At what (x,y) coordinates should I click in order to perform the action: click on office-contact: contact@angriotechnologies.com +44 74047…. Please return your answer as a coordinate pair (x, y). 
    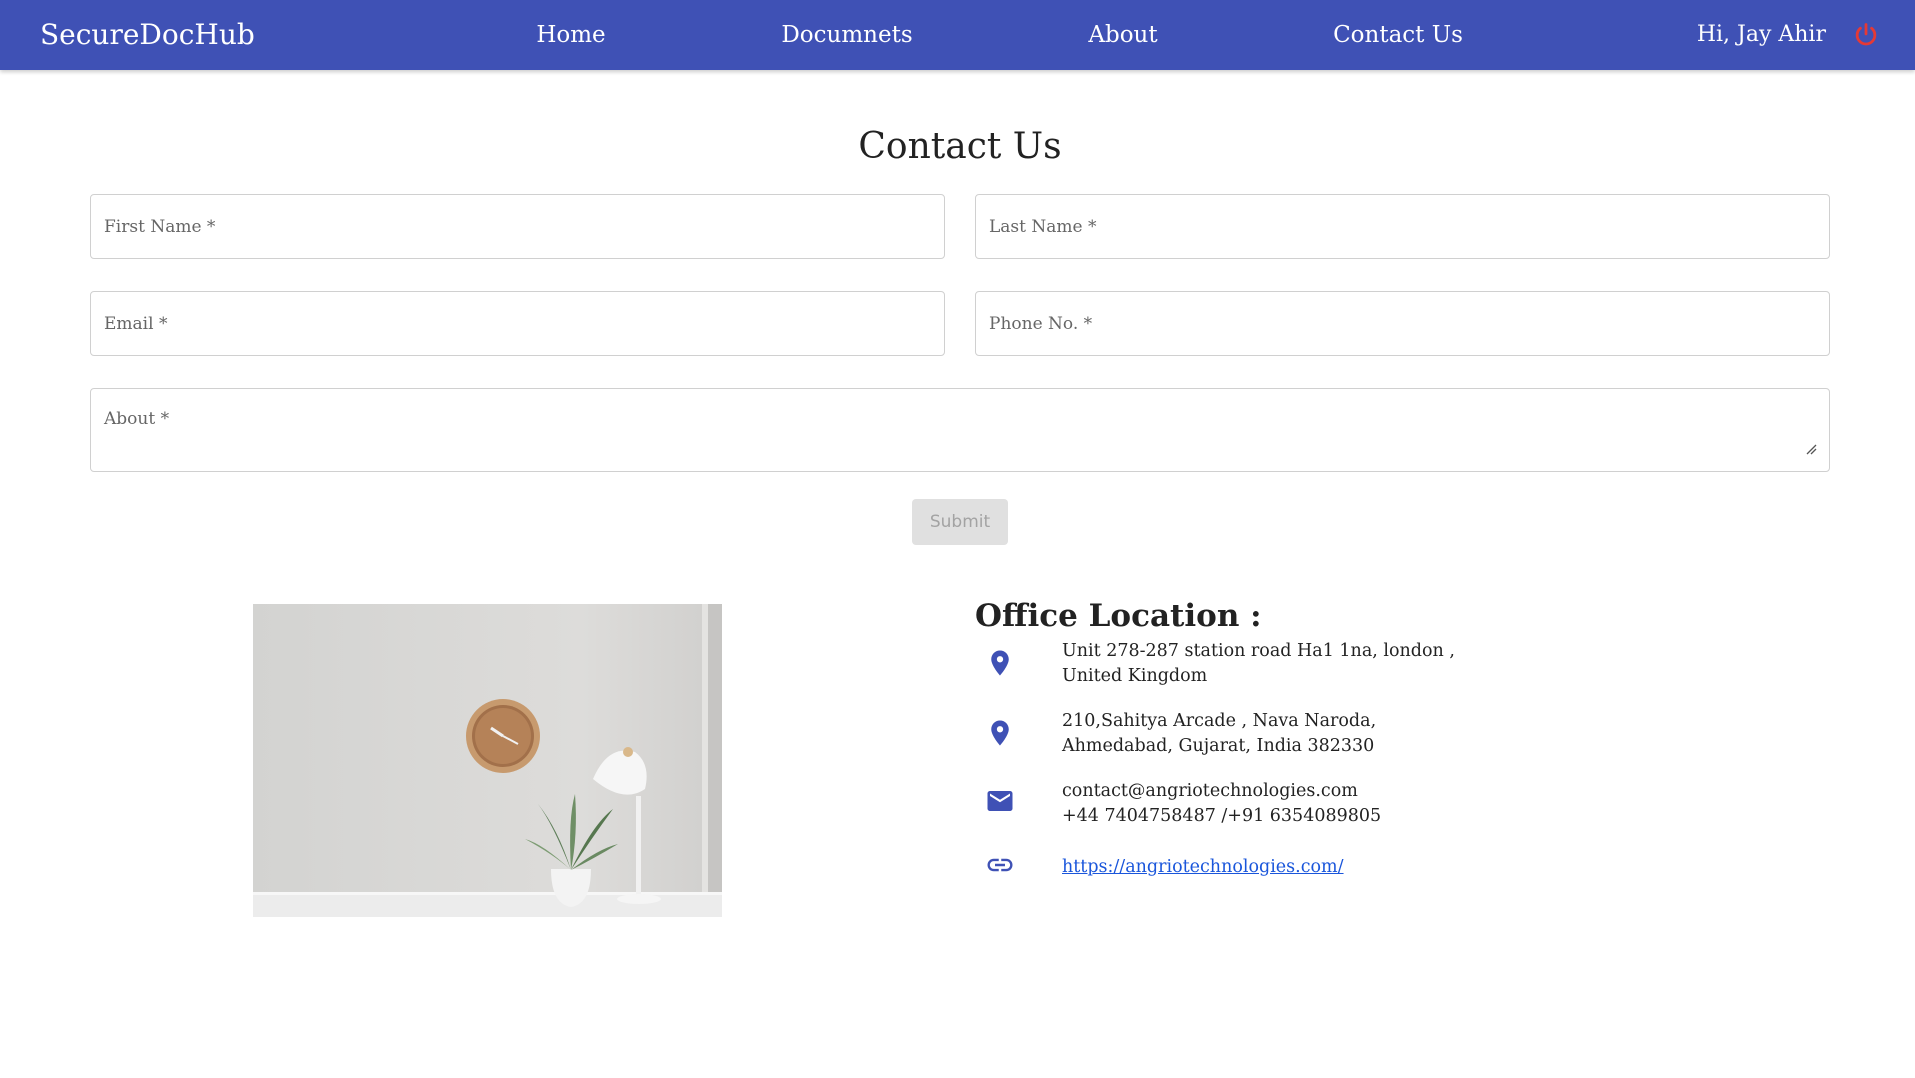
    Looking at the image, I should click on (1221, 804).